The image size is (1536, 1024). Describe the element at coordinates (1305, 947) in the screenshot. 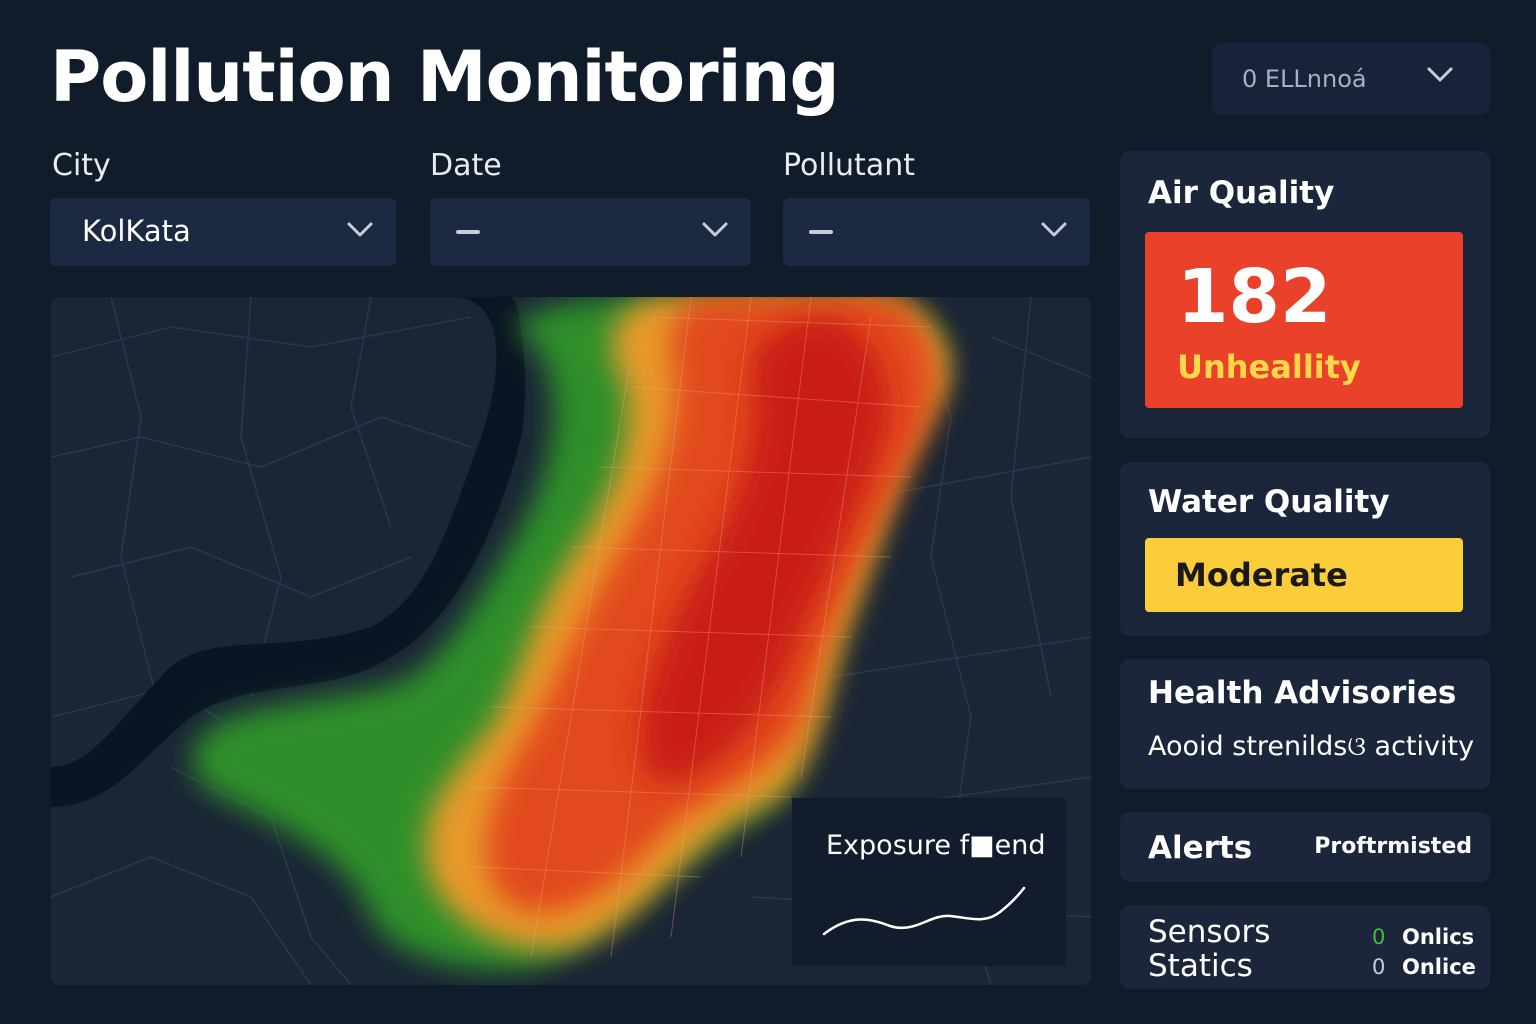

I see `sensors-card: Sensors Statics 0 Onlics 0 Onlice` at that location.